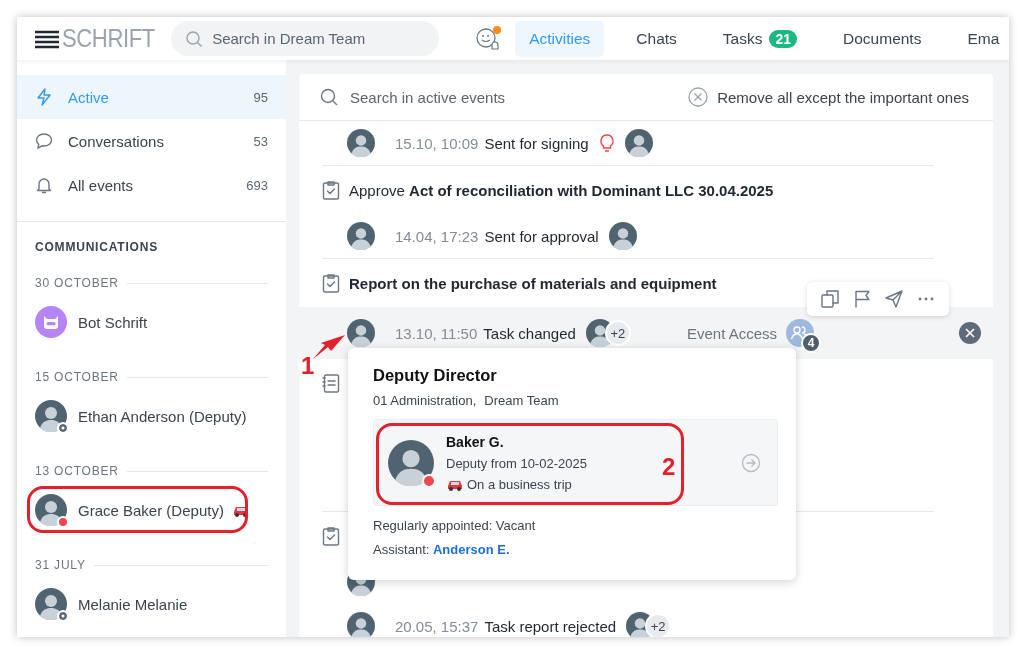  Describe the element at coordinates (331, 383) in the screenshot. I see `document-icon` at that location.